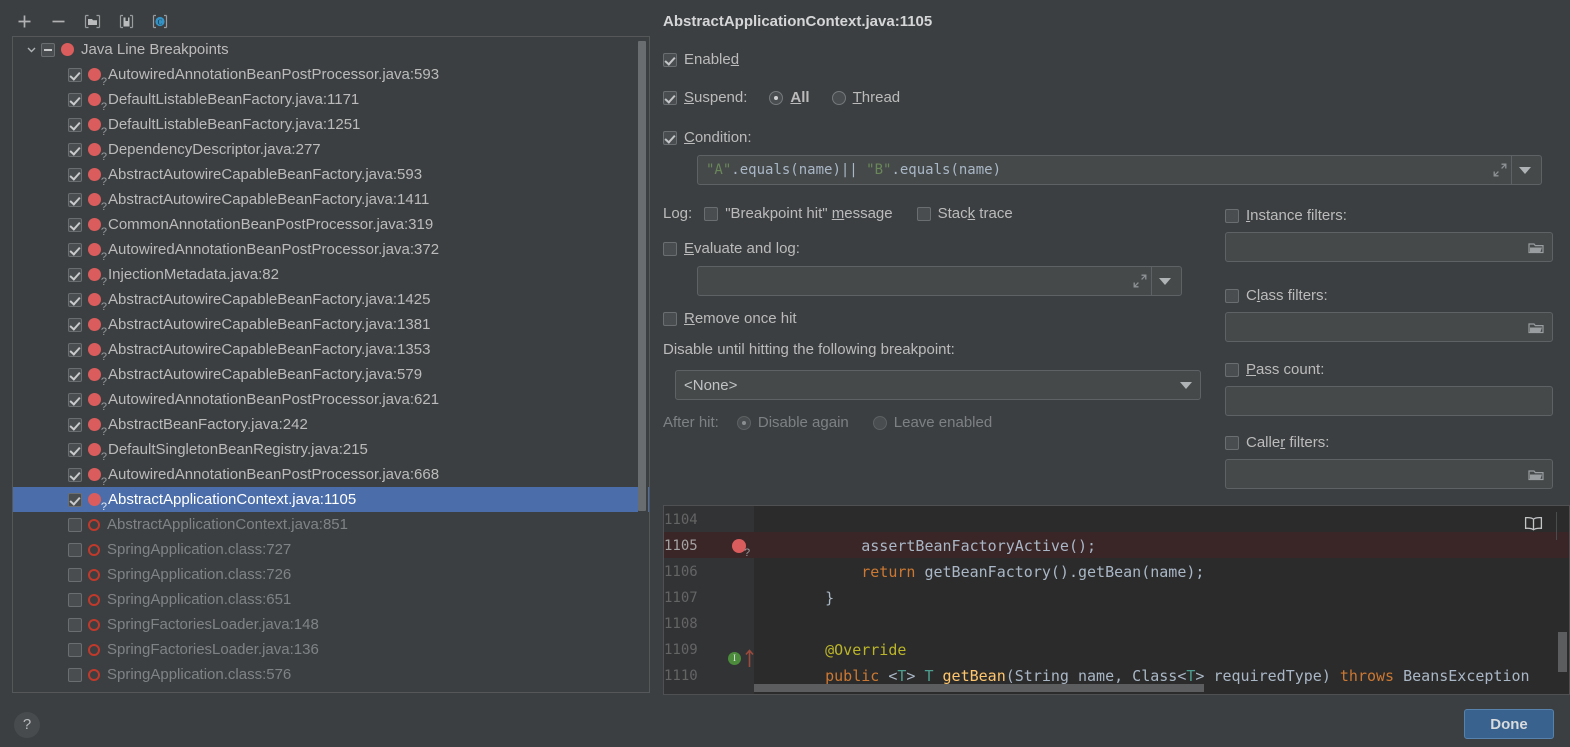 This screenshot has width=1570, height=747. I want to click on overriding-method-arrow-icon, so click(749, 660).